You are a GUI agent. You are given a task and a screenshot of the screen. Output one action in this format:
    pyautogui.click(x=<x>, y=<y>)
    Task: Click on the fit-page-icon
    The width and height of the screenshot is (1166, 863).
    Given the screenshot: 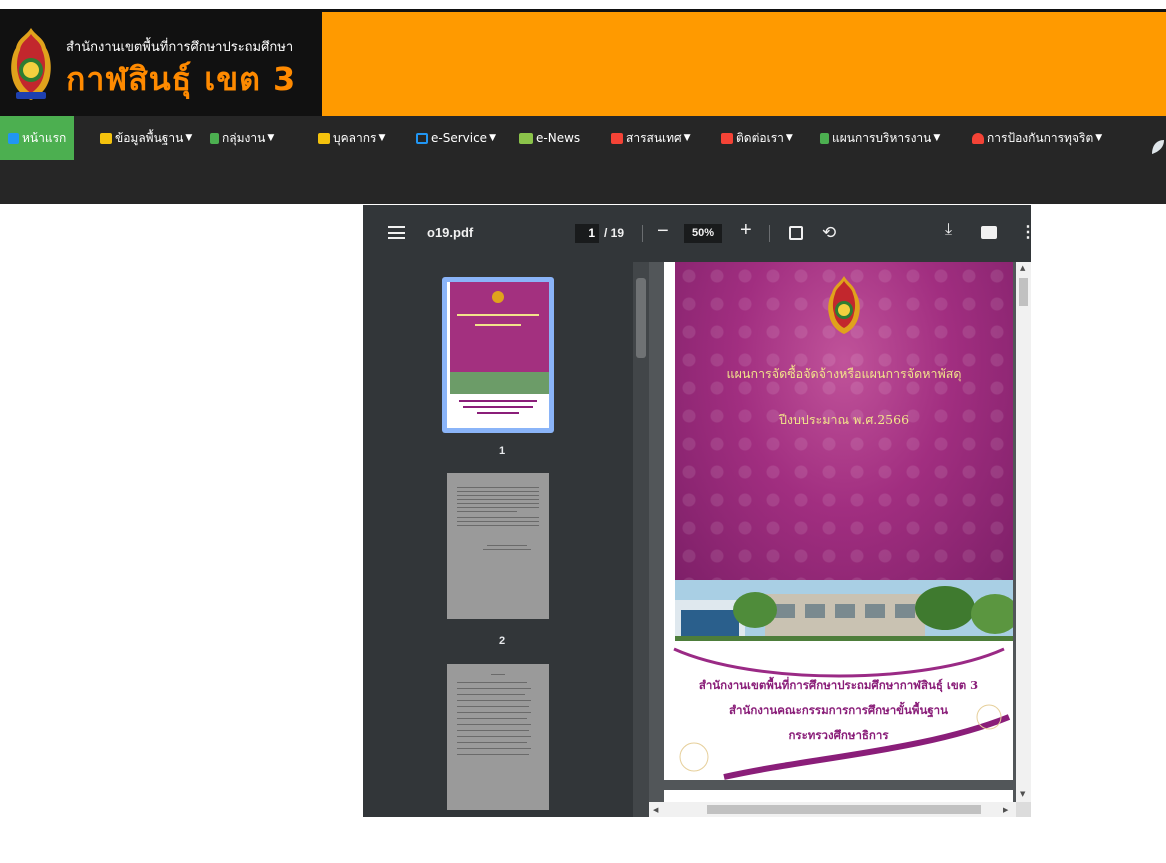 What is the action you would take?
    pyautogui.click(x=796, y=233)
    